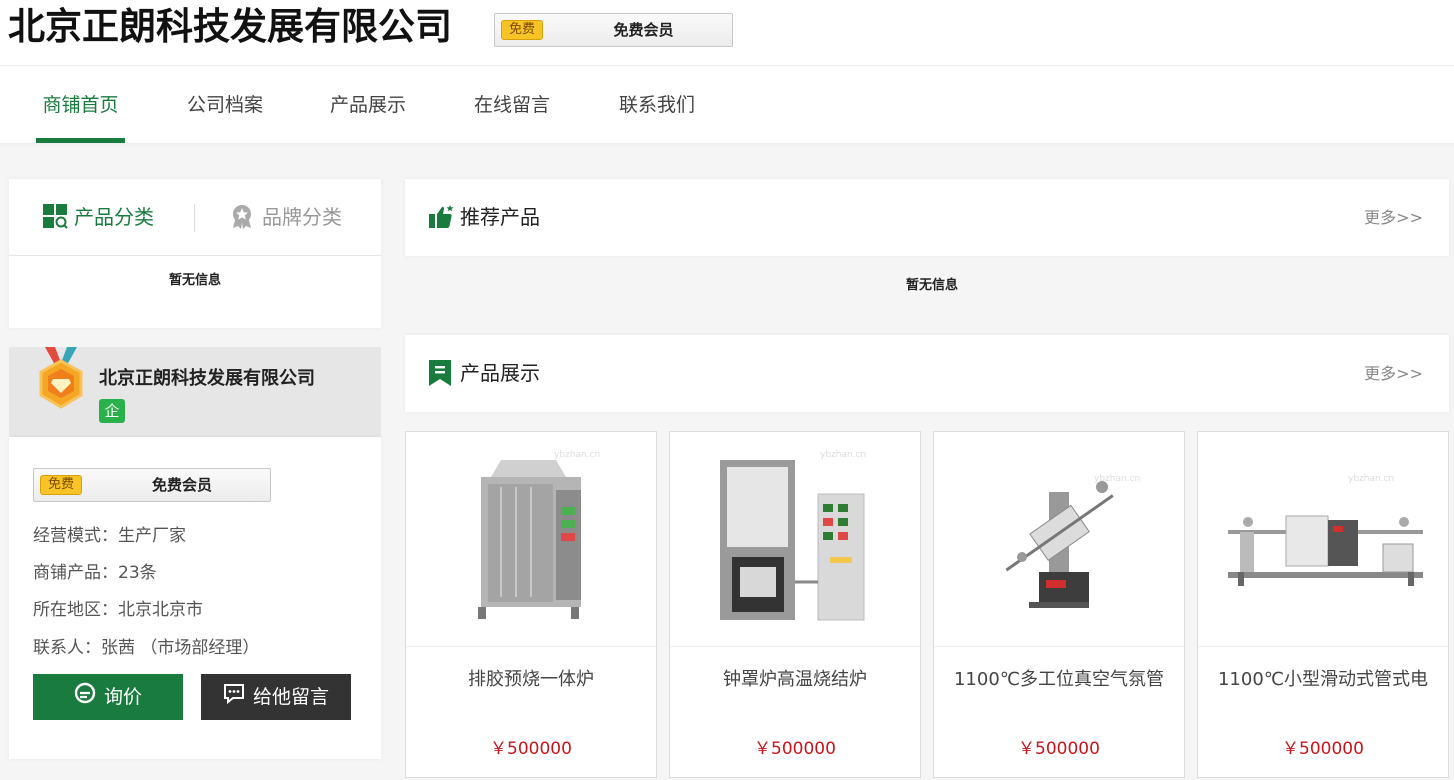  Describe the element at coordinates (75, 536) in the screenshot. I see `info-label: 经营模式：` at that location.